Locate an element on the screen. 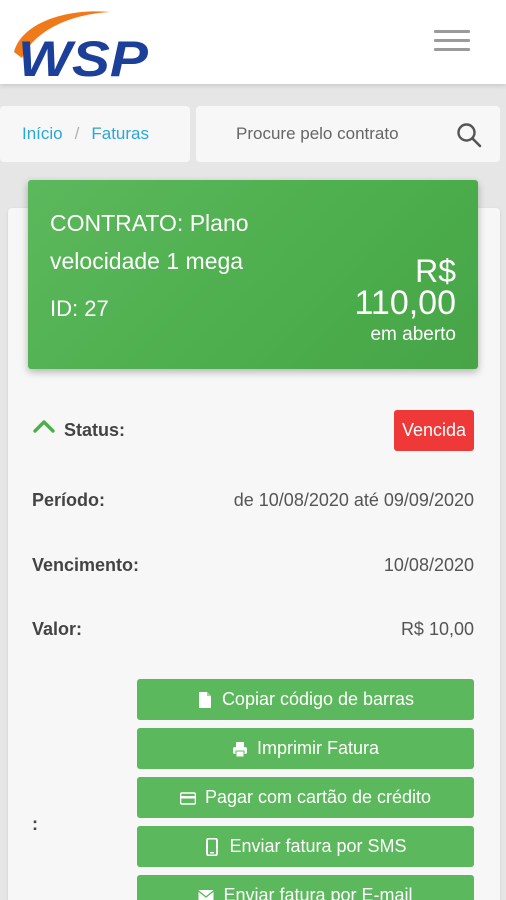 The height and width of the screenshot is (900, 506). value-row: Valor: R$ 10,00 is located at coordinates (253, 629).